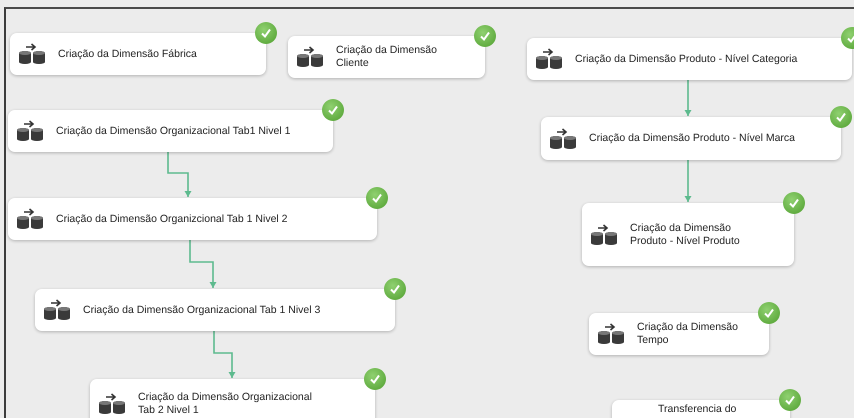 The image size is (854, 418). I want to click on task-node: Transferencia do, so click(701, 409).